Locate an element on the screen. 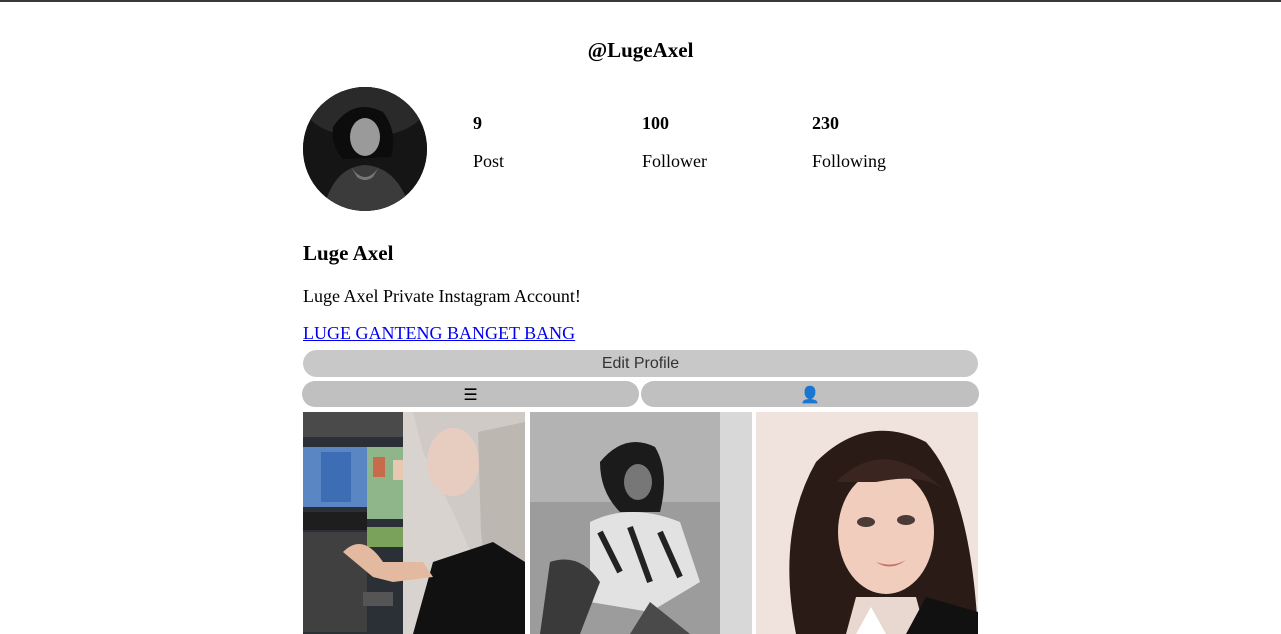 This screenshot has height=634, width=1281. stat-posts-label: Post is located at coordinates (489, 161).